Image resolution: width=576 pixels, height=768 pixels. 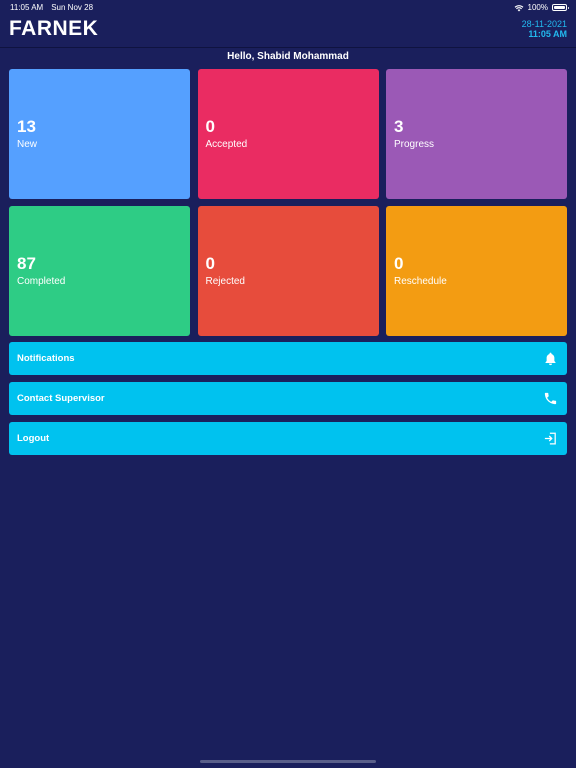 I want to click on battery-percent: 100%, so click(x=537, y=7).